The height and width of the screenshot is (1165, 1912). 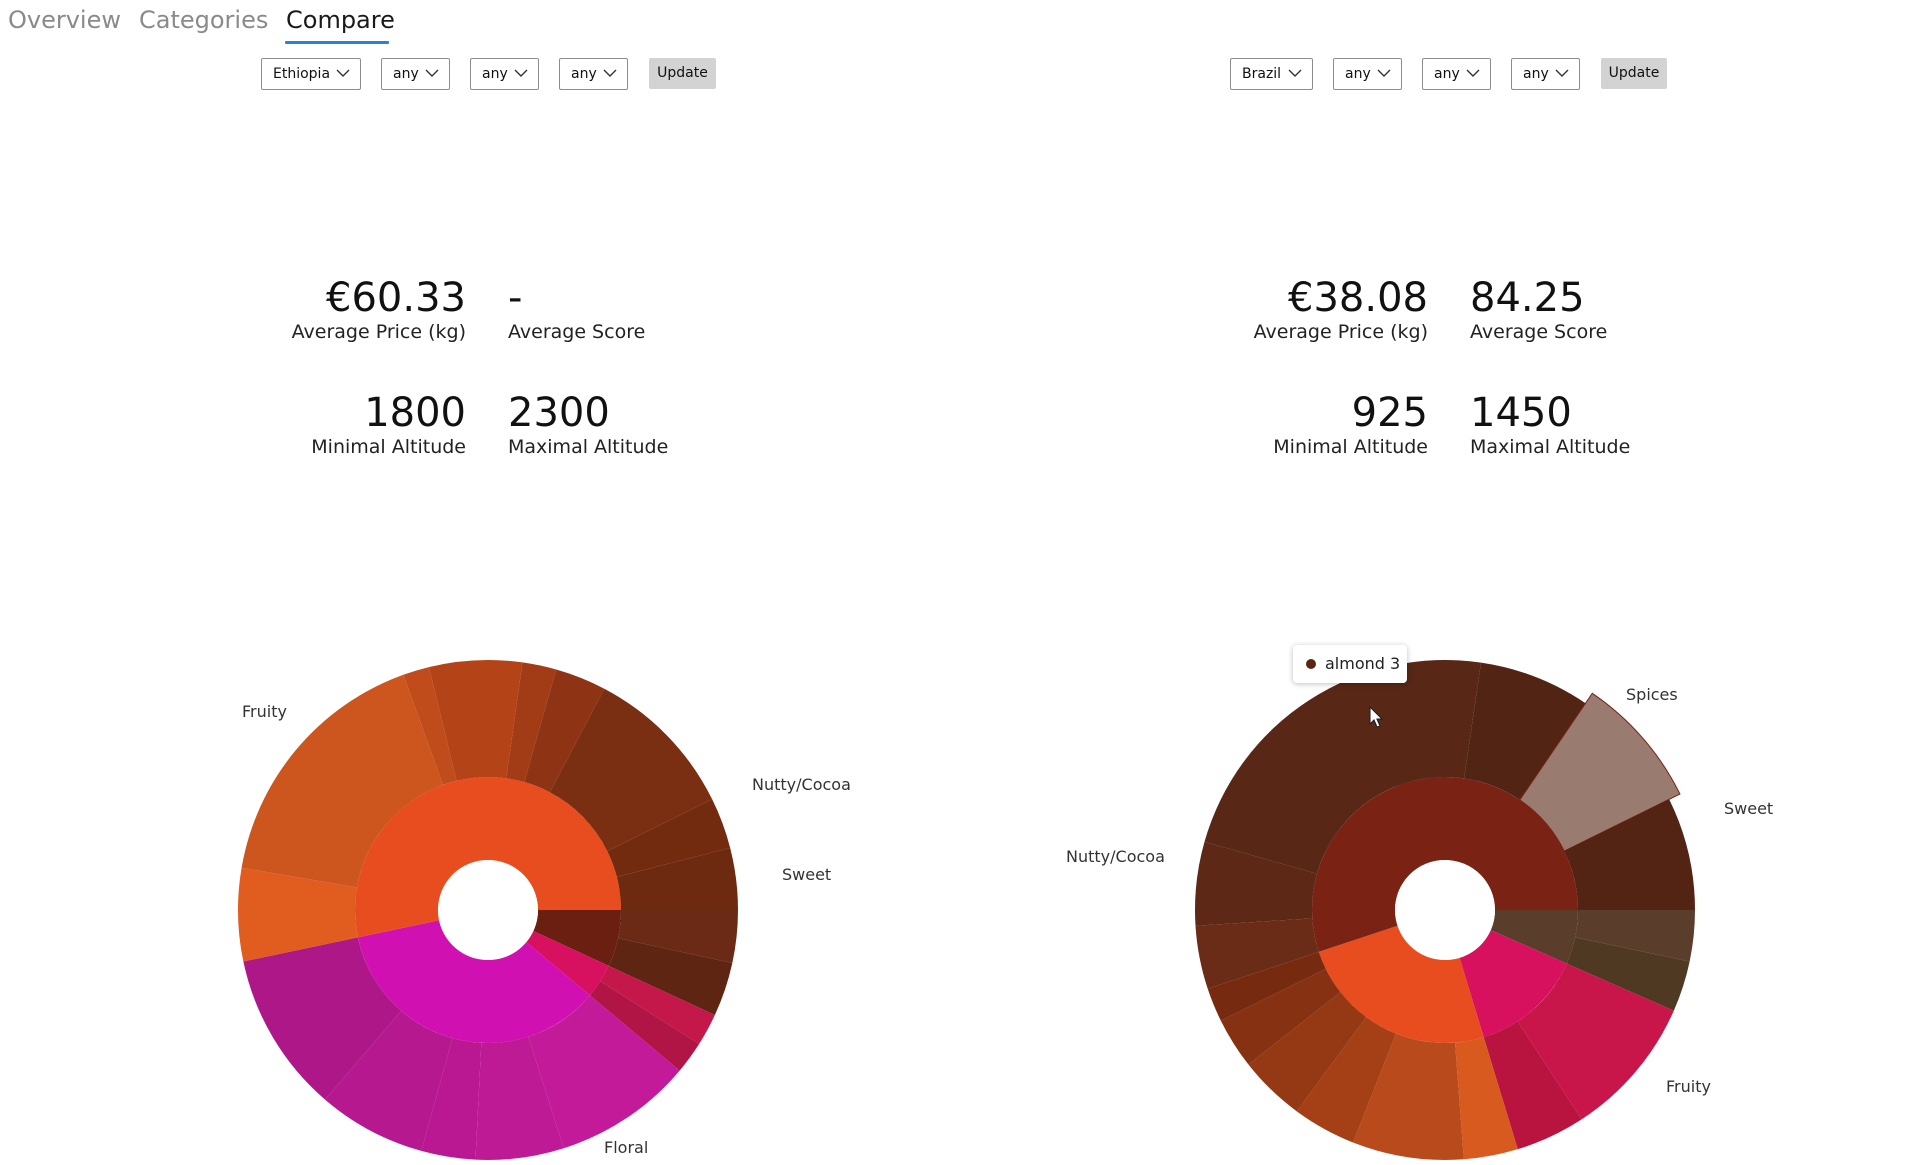 I want to click on tooltip-color-dot, so click(x=1311, y=664).